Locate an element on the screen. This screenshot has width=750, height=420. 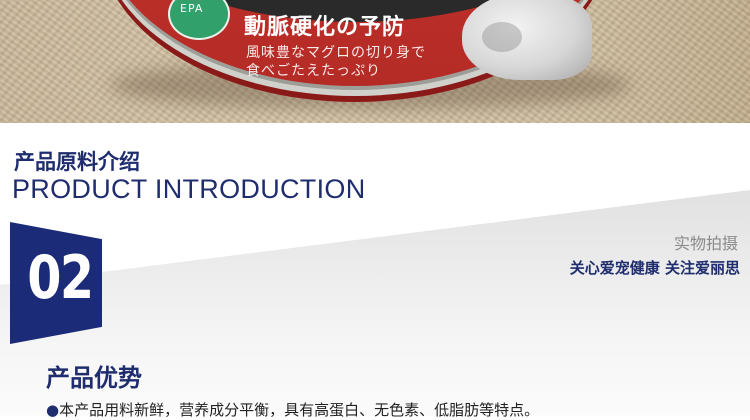
section-title-zh: 产品原料介绍 is located at coordinates (77, 162).